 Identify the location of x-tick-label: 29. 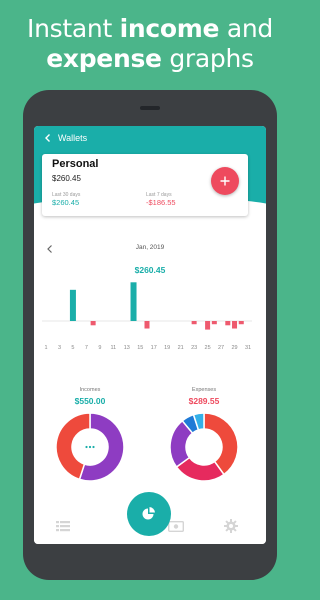
(234, 348).